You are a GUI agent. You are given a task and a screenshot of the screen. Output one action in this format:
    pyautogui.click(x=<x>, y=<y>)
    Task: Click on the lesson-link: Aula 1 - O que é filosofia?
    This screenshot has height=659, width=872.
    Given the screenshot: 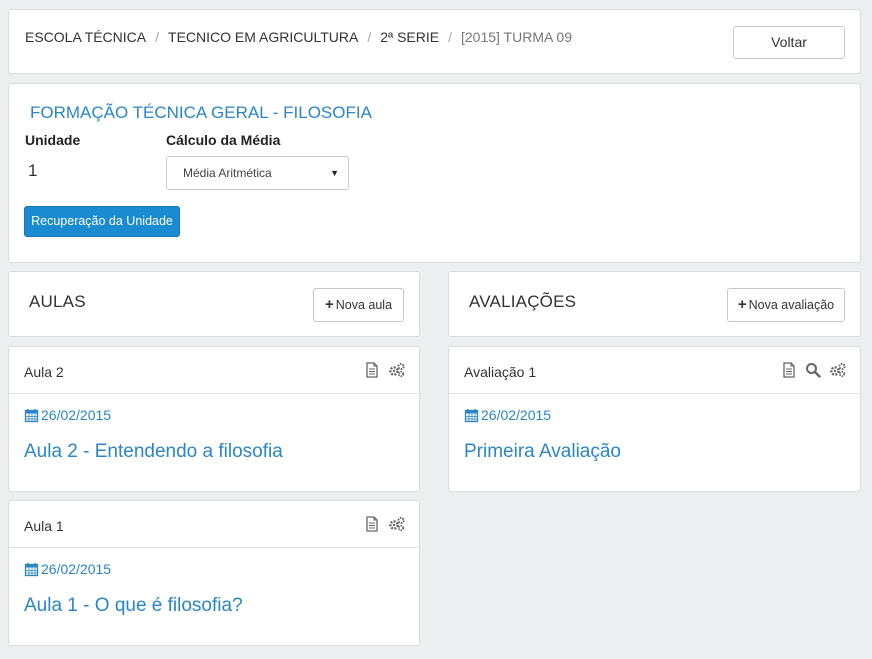 What is the action you would take?
    pyautogui.click(x=133, y=606)
    